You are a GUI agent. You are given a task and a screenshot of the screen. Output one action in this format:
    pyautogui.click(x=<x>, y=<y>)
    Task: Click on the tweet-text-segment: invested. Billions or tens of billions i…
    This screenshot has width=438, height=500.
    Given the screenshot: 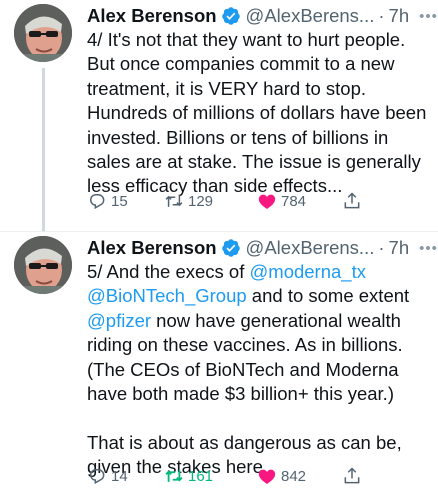 What is the action you would take?
    pyautogui.click(x=238, y=137)
    